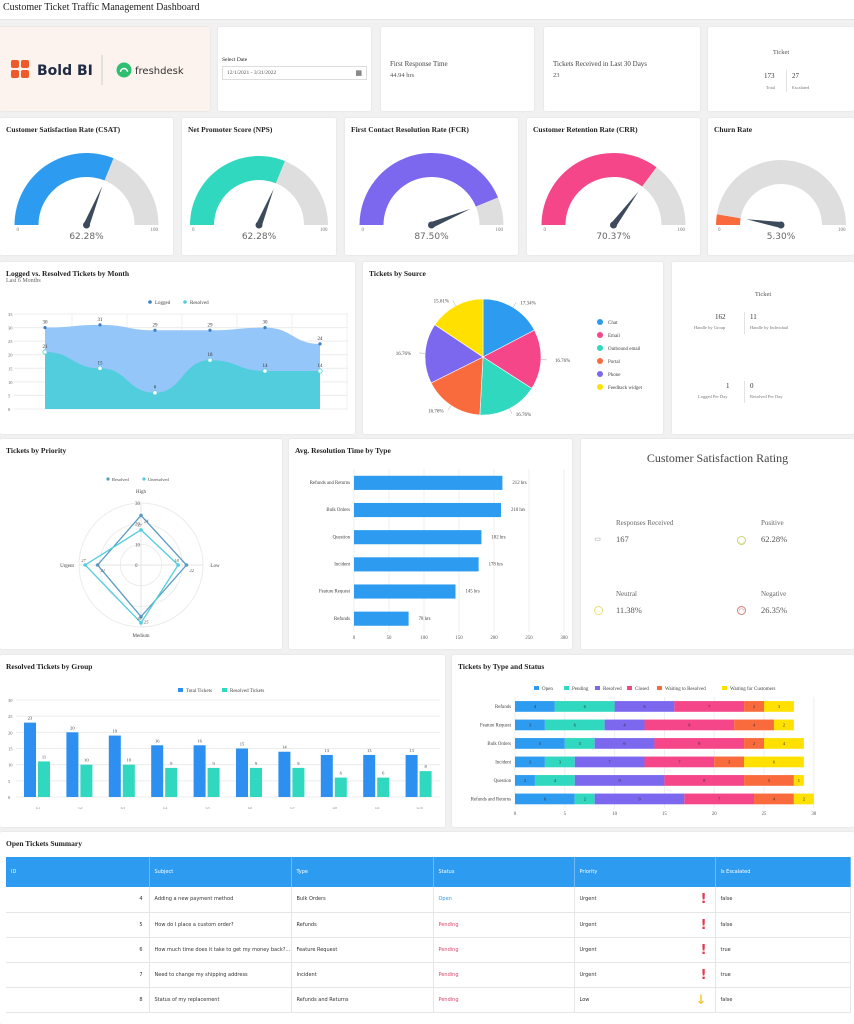  What do you see at coordinates (294, 73) in the screenshot?
I see `date-range-picker: 12/1/2021 - 3/31/2022 ▦` at bounding box center [294, 73].